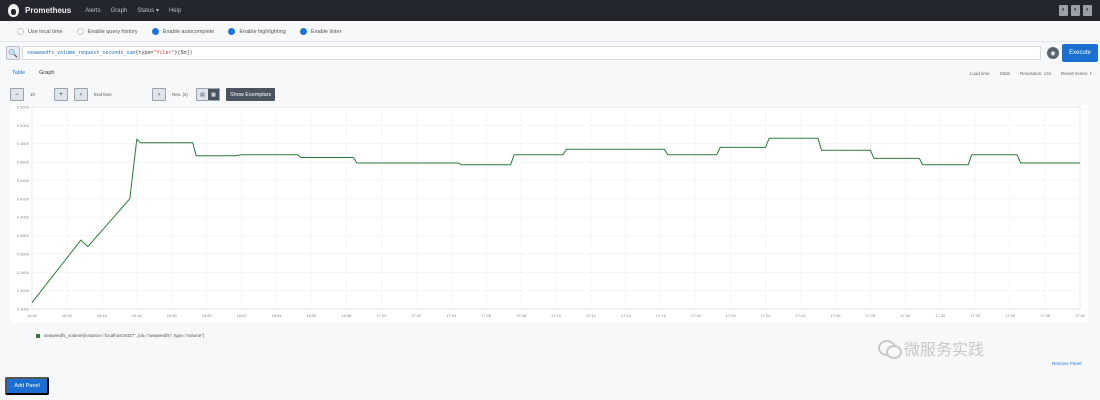 The width and height of the screenshot is (1100, 400). I want to click on y-tick-label: 0.3400, so click(23, 272).